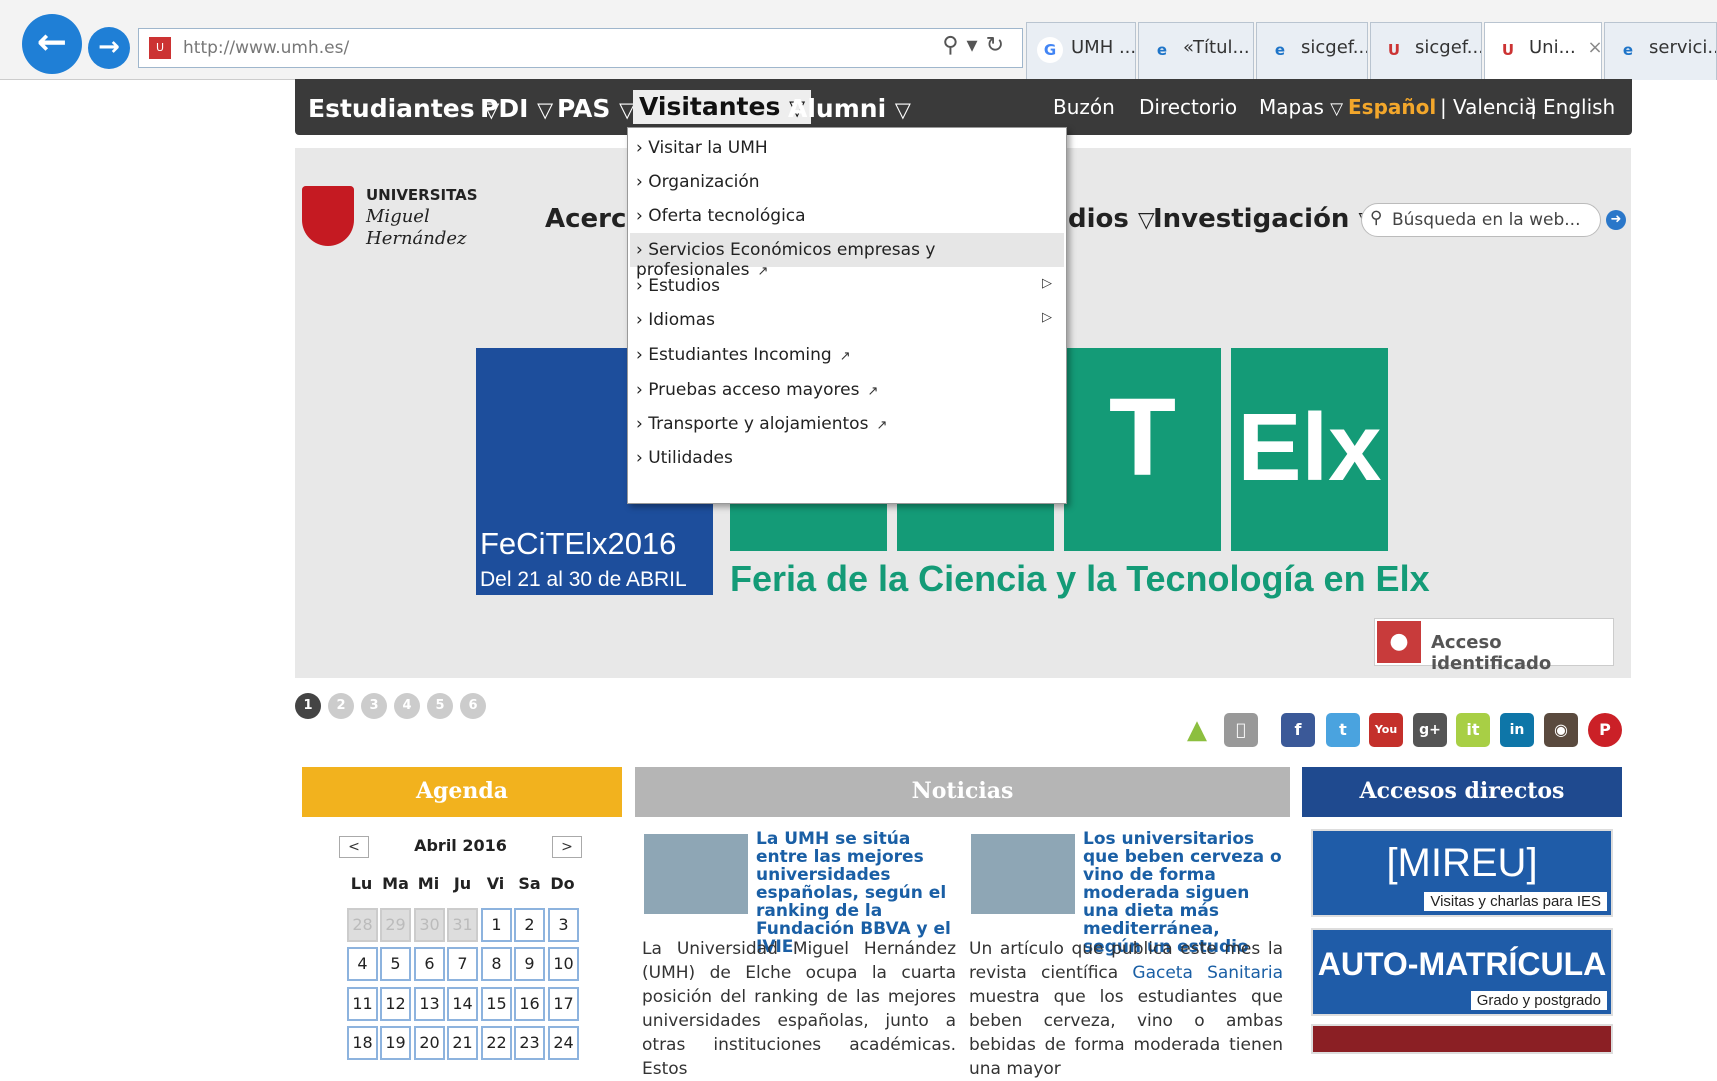  I want to click on instagram-icon: ◉, so click(1561, 730).